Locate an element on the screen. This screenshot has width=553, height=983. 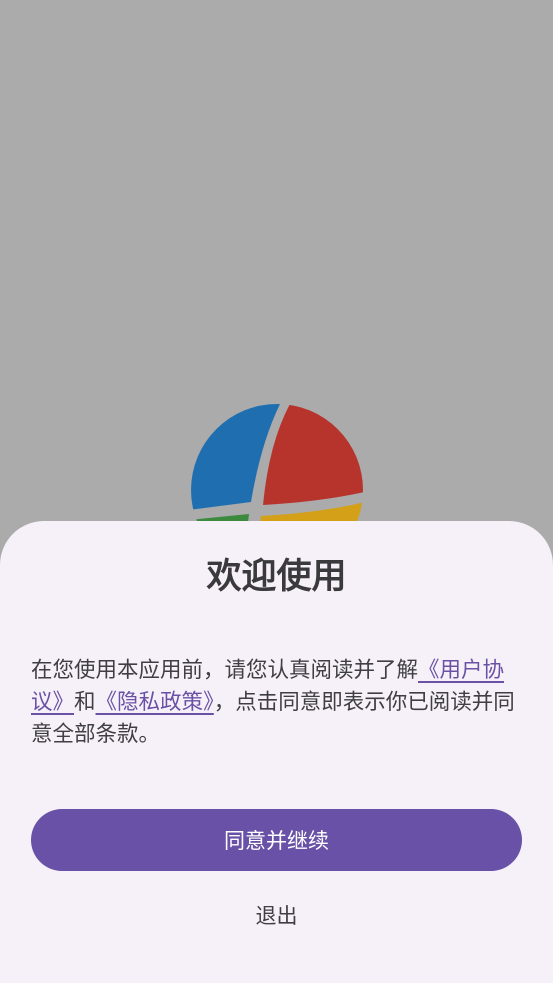
exit-button: 退出 is located at coordinates (276, 915).